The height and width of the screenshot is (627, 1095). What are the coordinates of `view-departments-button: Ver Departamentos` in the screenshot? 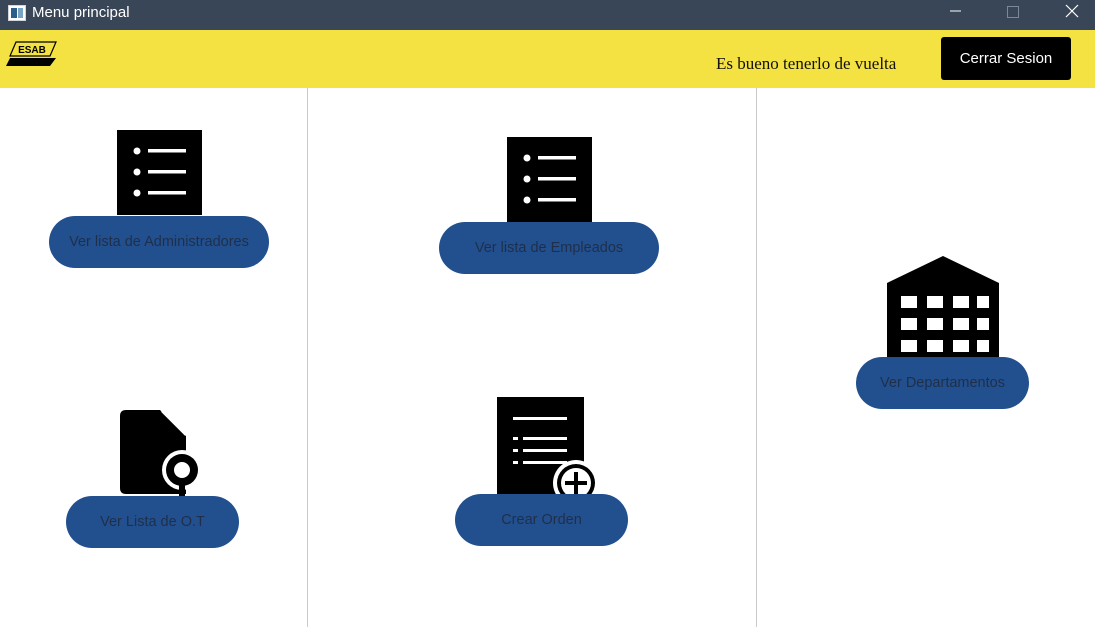 It's located at (942, 383).